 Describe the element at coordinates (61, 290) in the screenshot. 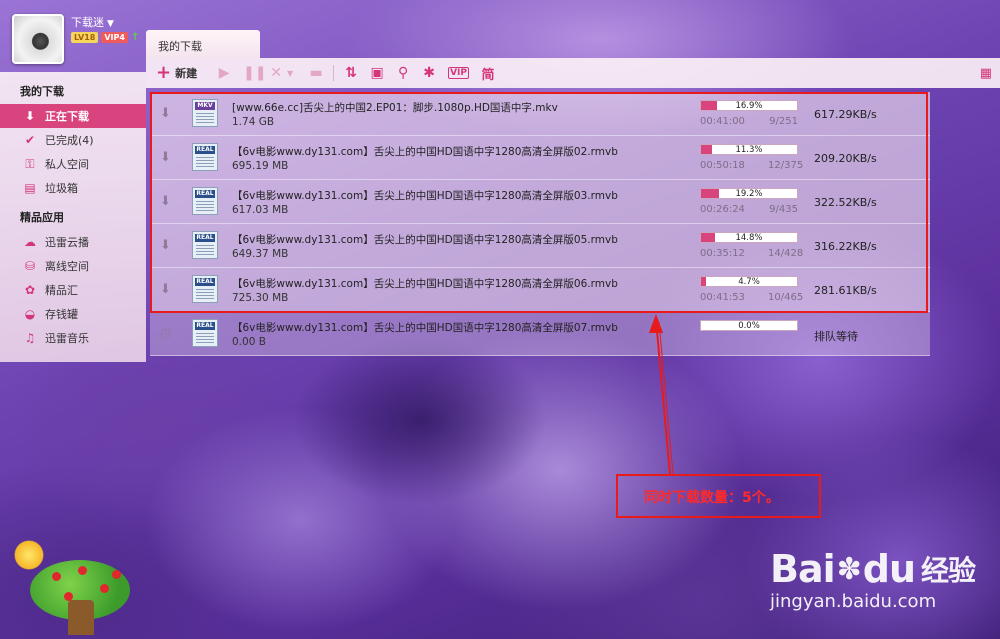

I see `sidebar-item-label: 精品汇` at that location.